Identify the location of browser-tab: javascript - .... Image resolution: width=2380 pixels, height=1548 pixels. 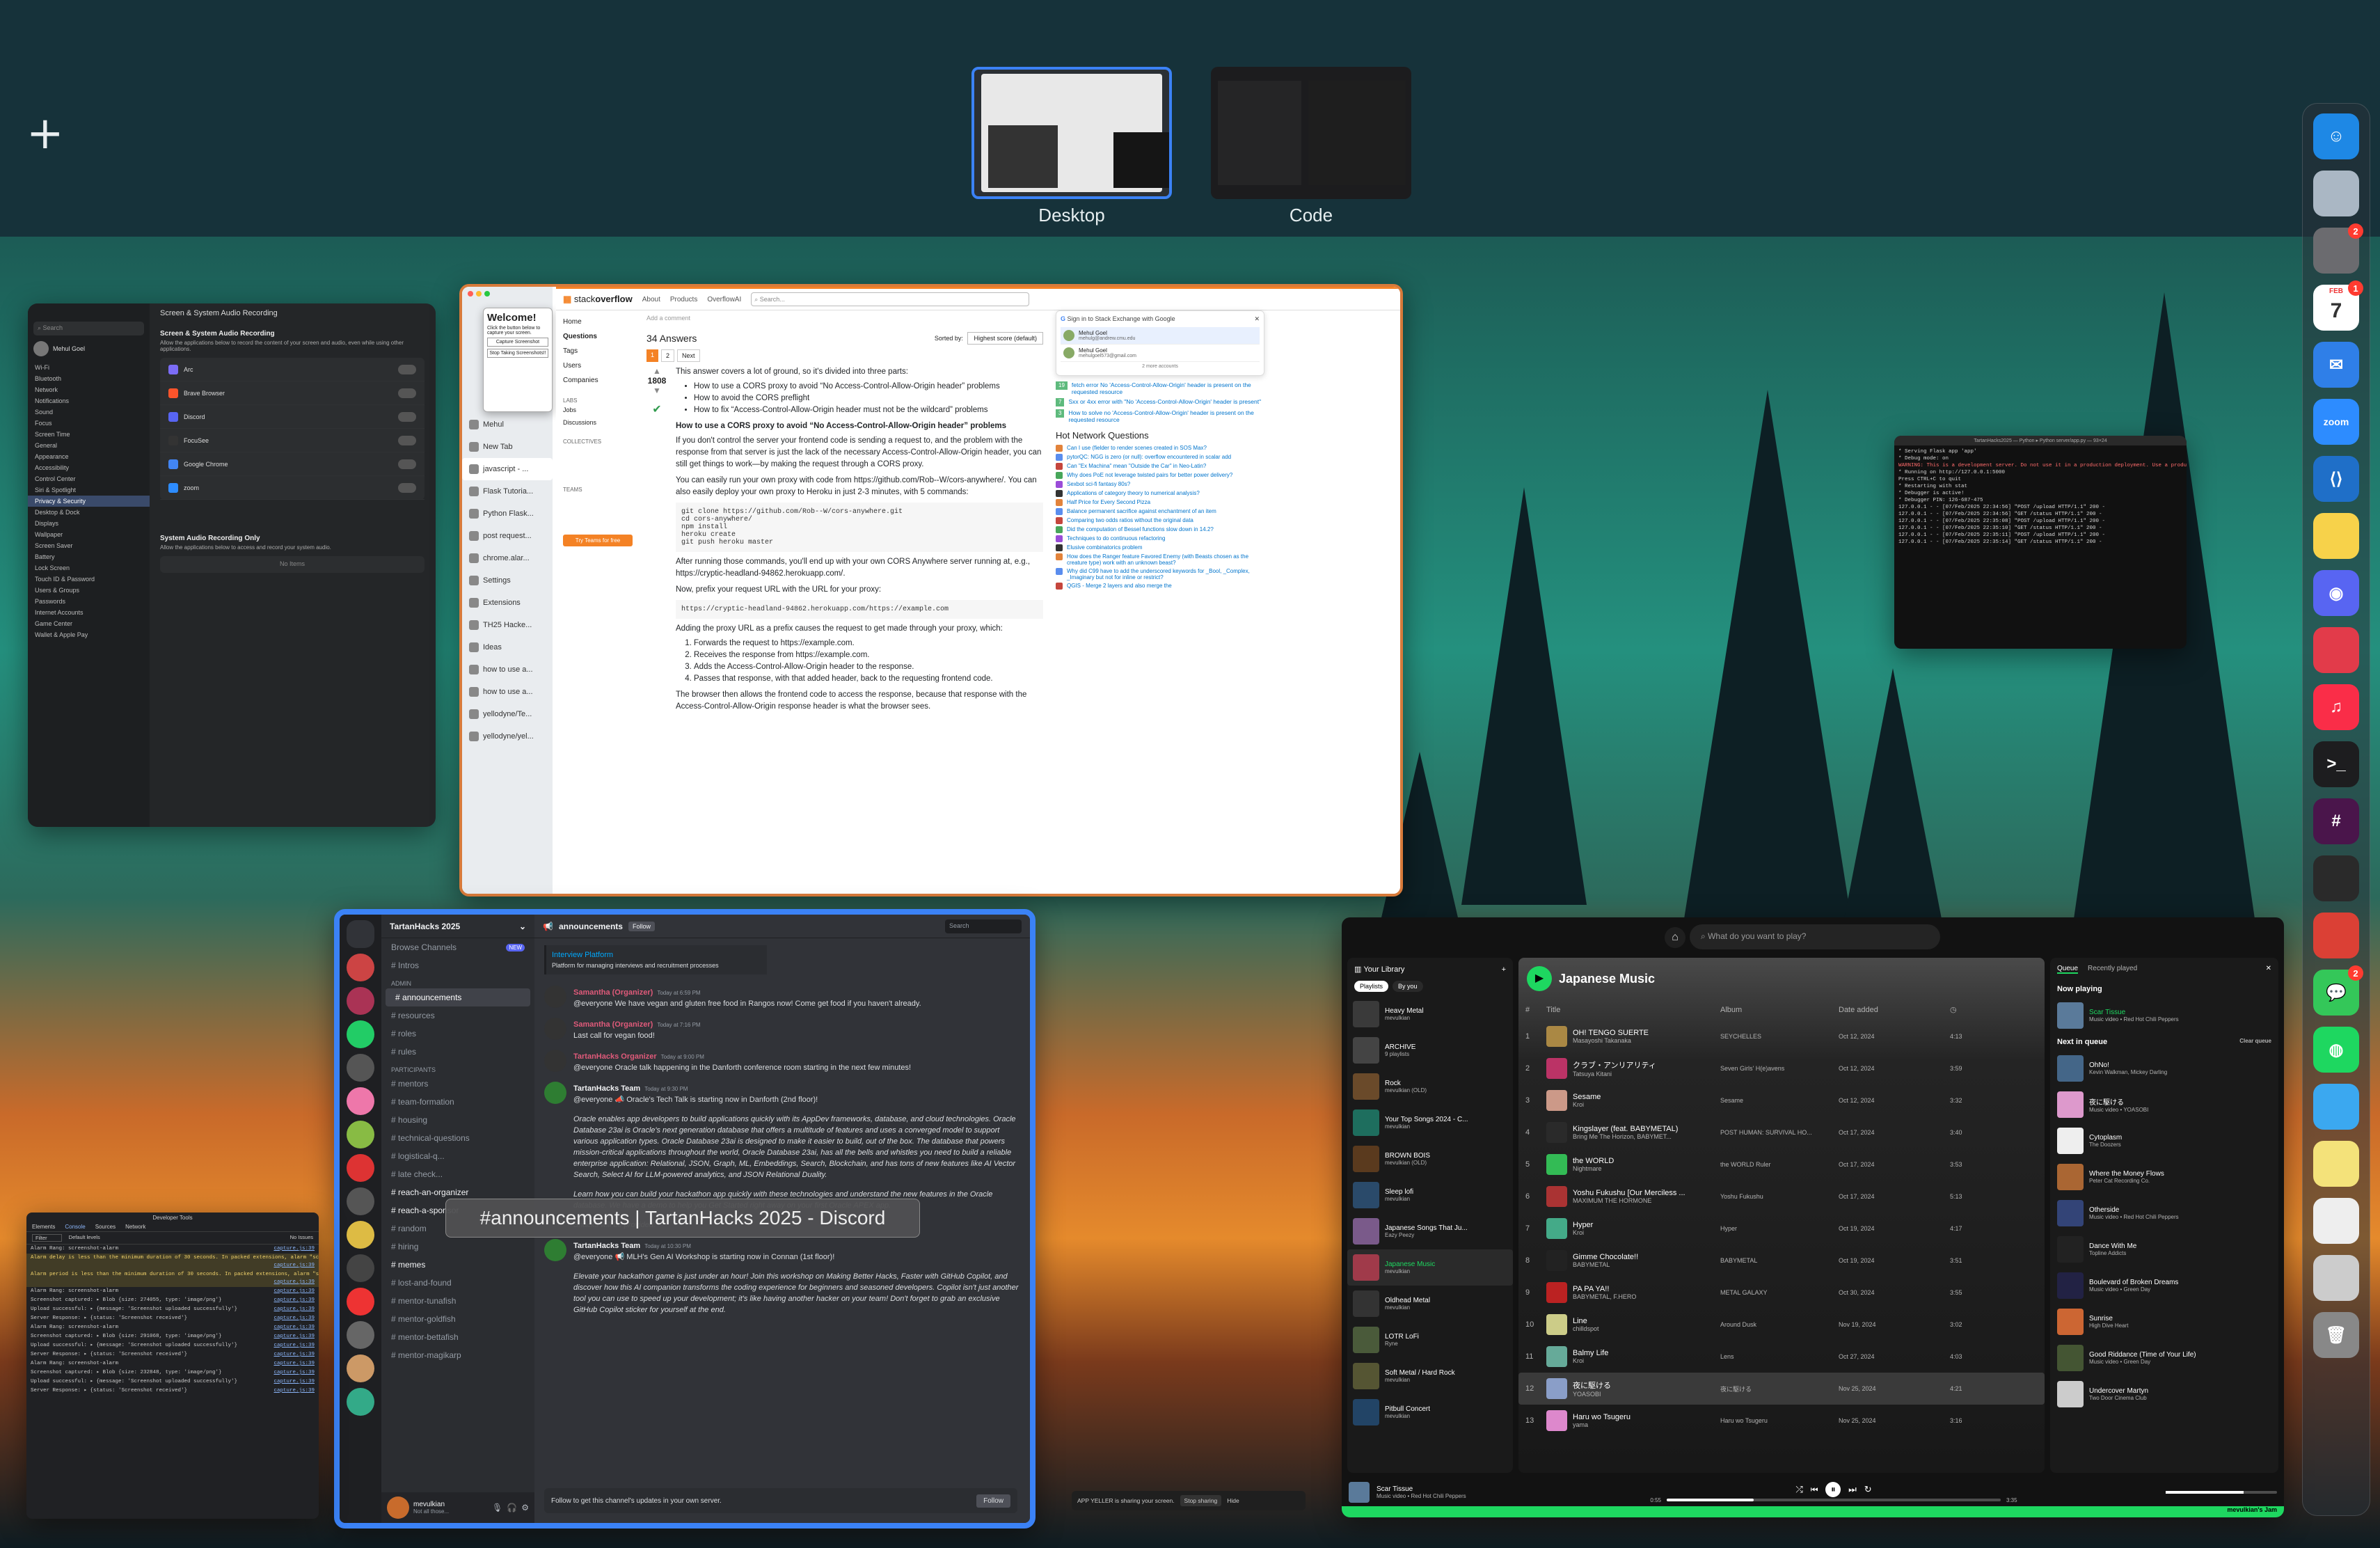
(507, 469).